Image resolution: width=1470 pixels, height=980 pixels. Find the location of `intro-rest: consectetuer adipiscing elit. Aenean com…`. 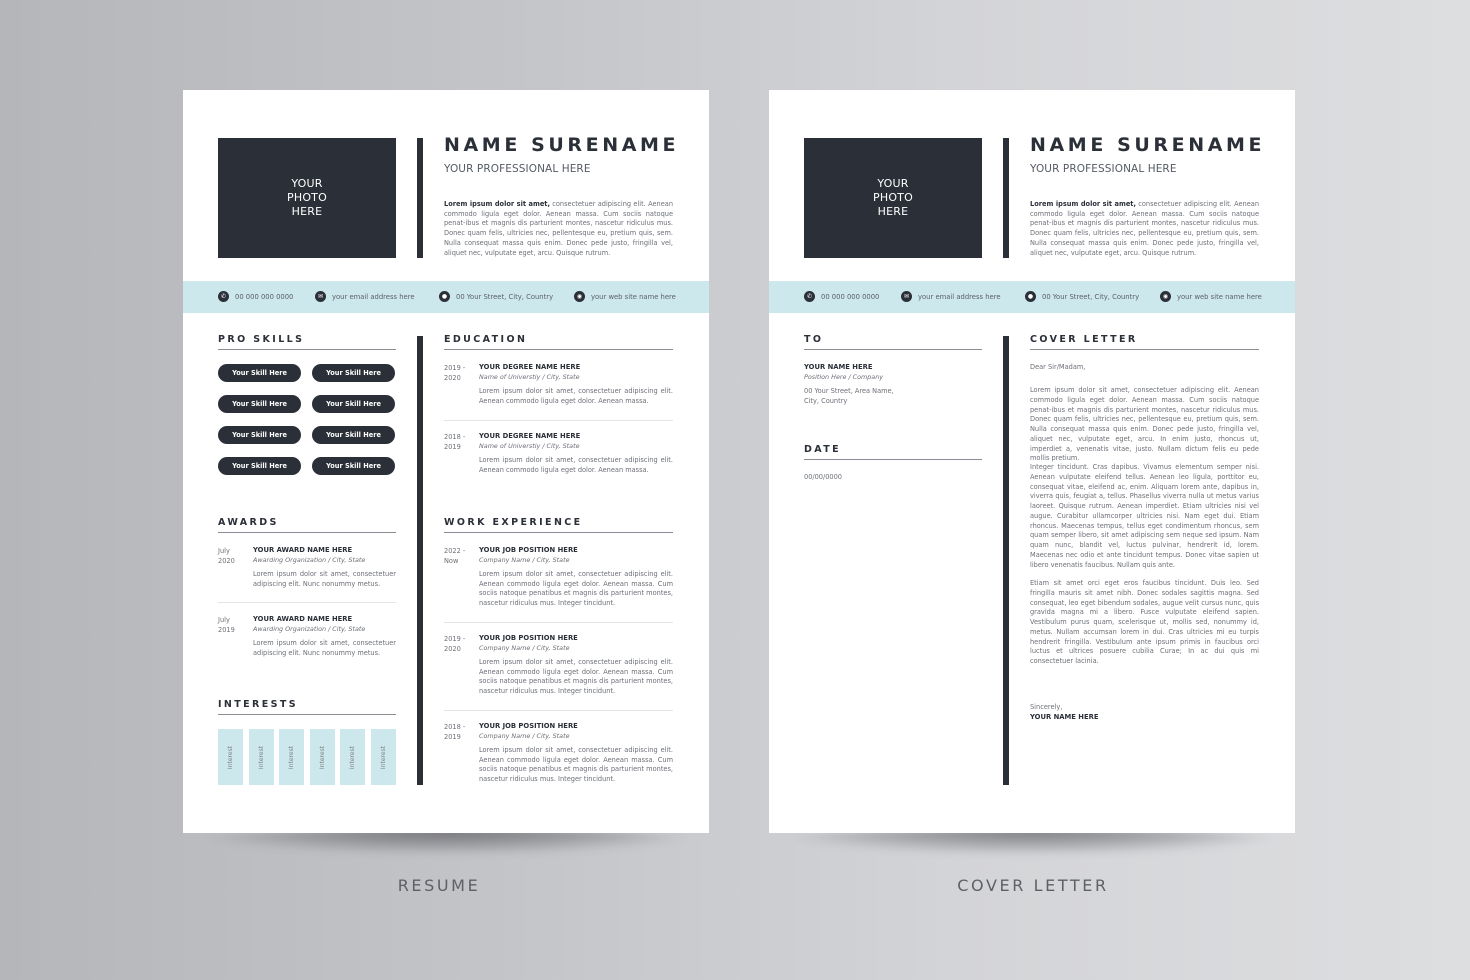

intro-rest: consectetuer adipiscing elit. Aenean com… is located at coordinates (558, 228).